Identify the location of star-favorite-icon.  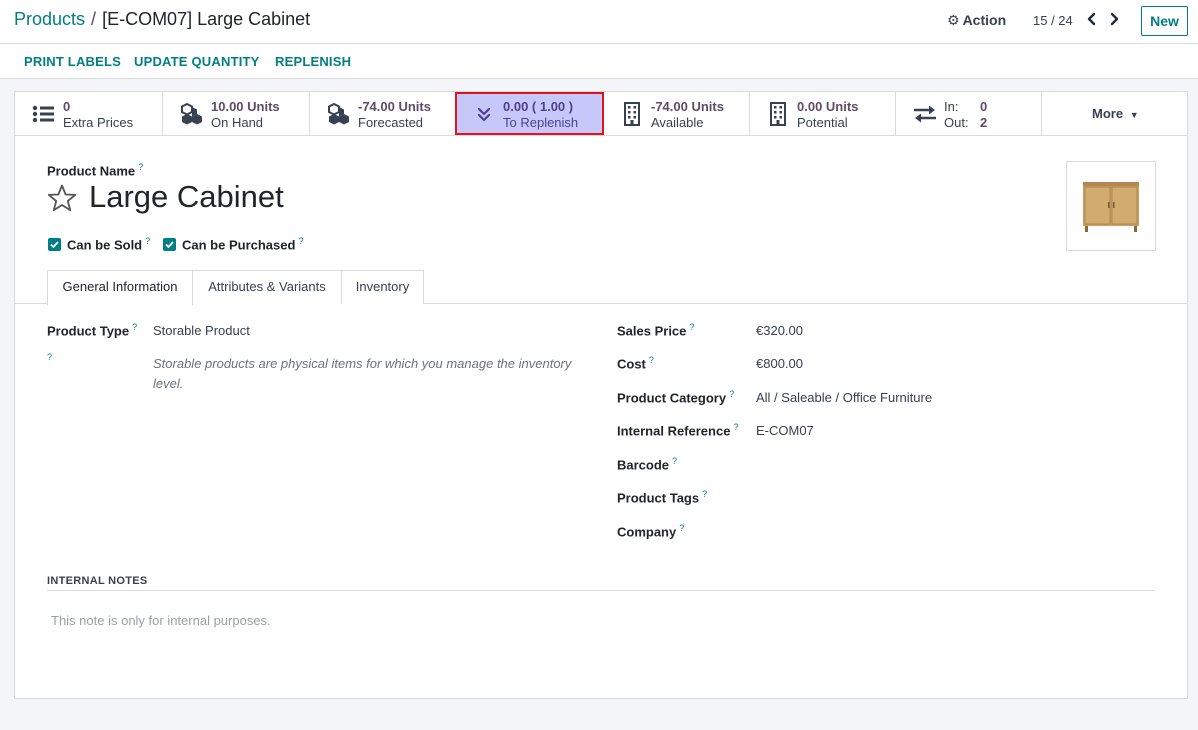
(62, 199).